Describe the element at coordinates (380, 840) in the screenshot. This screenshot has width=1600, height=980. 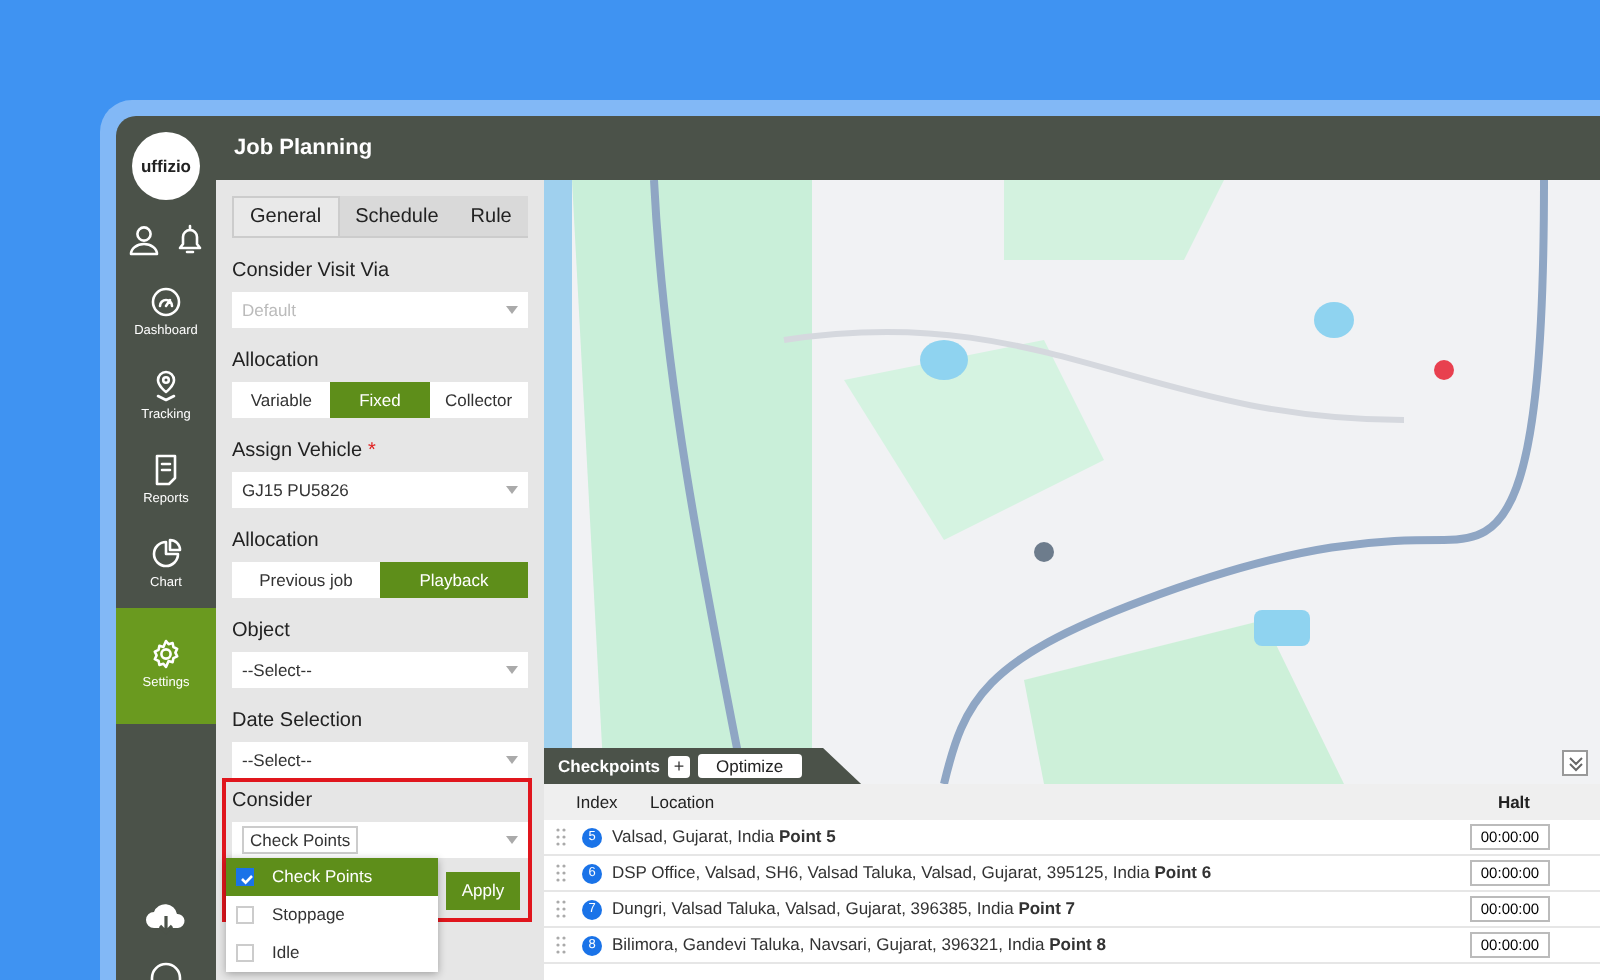
I see `select-field: Check Points` at that location.